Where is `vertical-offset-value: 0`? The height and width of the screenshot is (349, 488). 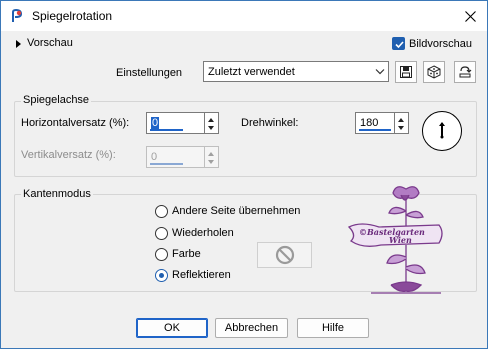
vertical-offset-value: 0 is located at coordinates (154, 157).